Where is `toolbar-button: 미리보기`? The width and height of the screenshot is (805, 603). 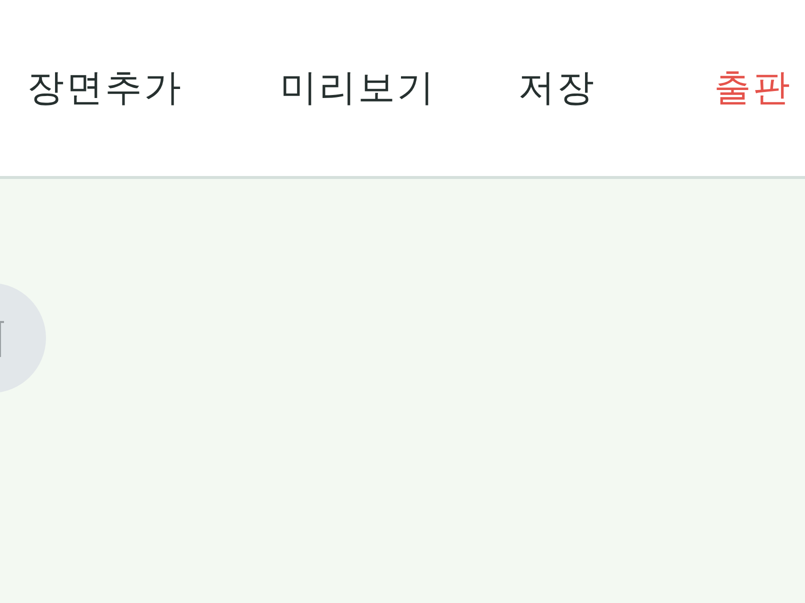 toolbar-button: 미리보기 is located at coordinates (358, 88).